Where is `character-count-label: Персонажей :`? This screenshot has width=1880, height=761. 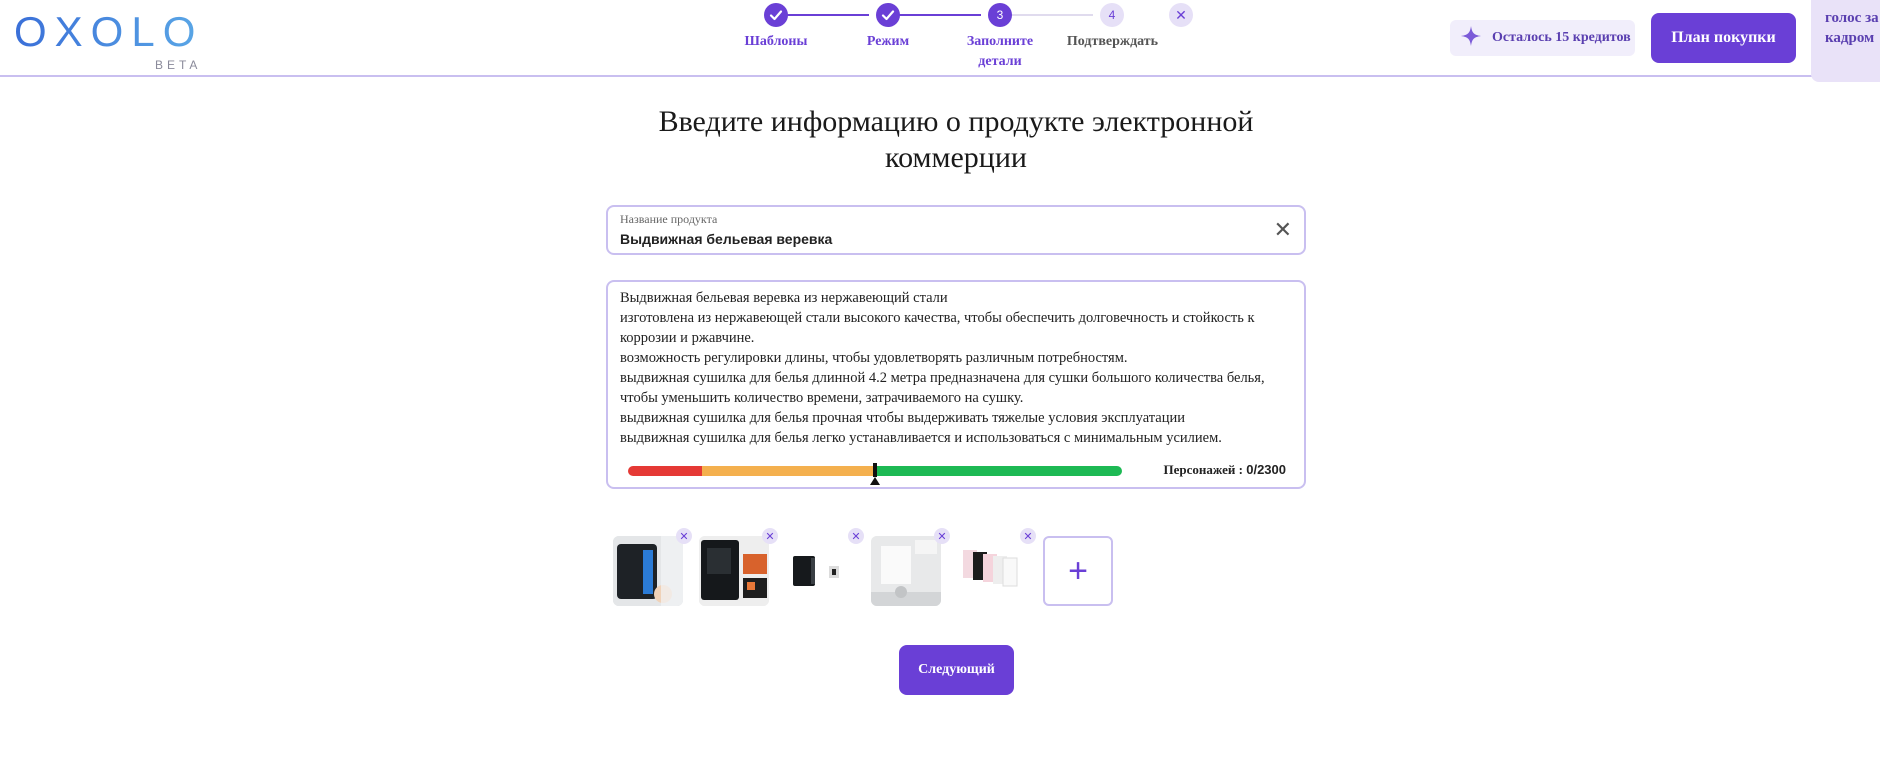 character-count-label: Персонажей : is located at coordinates (1203, 469).